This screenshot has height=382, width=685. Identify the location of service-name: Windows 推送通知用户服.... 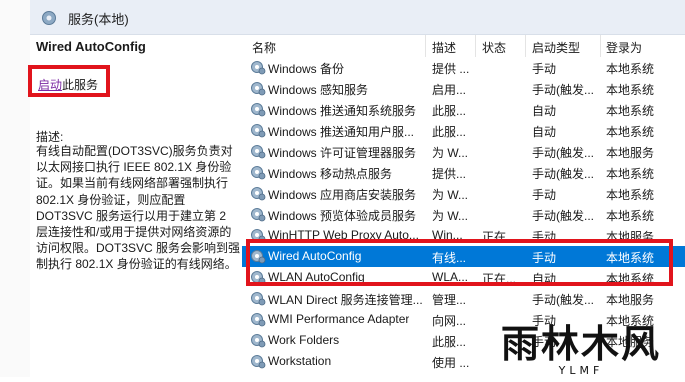
(341, 132).